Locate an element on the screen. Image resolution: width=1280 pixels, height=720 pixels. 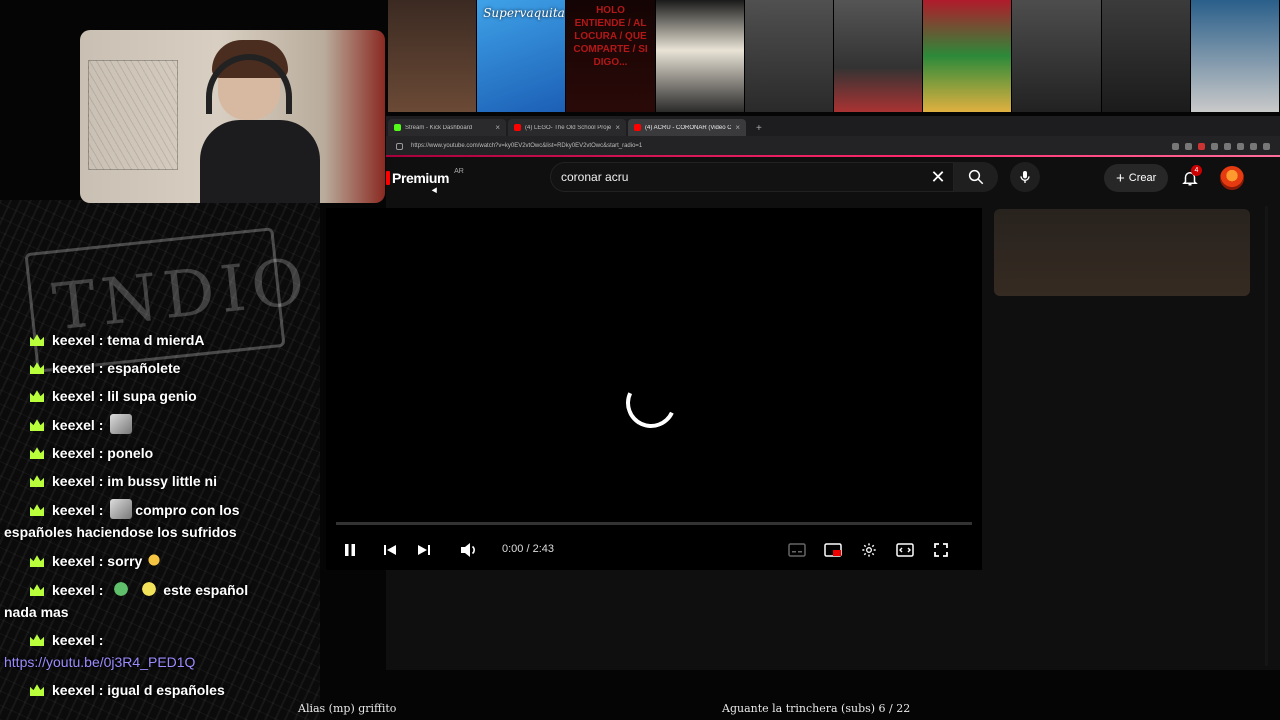
extension-icons is located at coordinates (1221, 146).